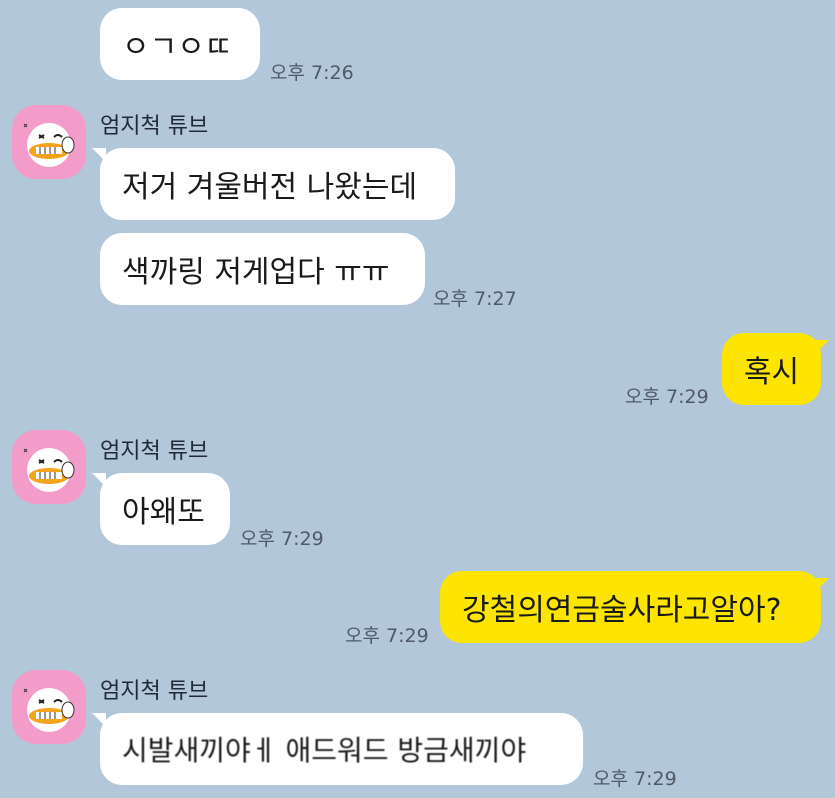  I want to click on message-text: 저거 겨울버전 나왔는데, so click(270, 187).